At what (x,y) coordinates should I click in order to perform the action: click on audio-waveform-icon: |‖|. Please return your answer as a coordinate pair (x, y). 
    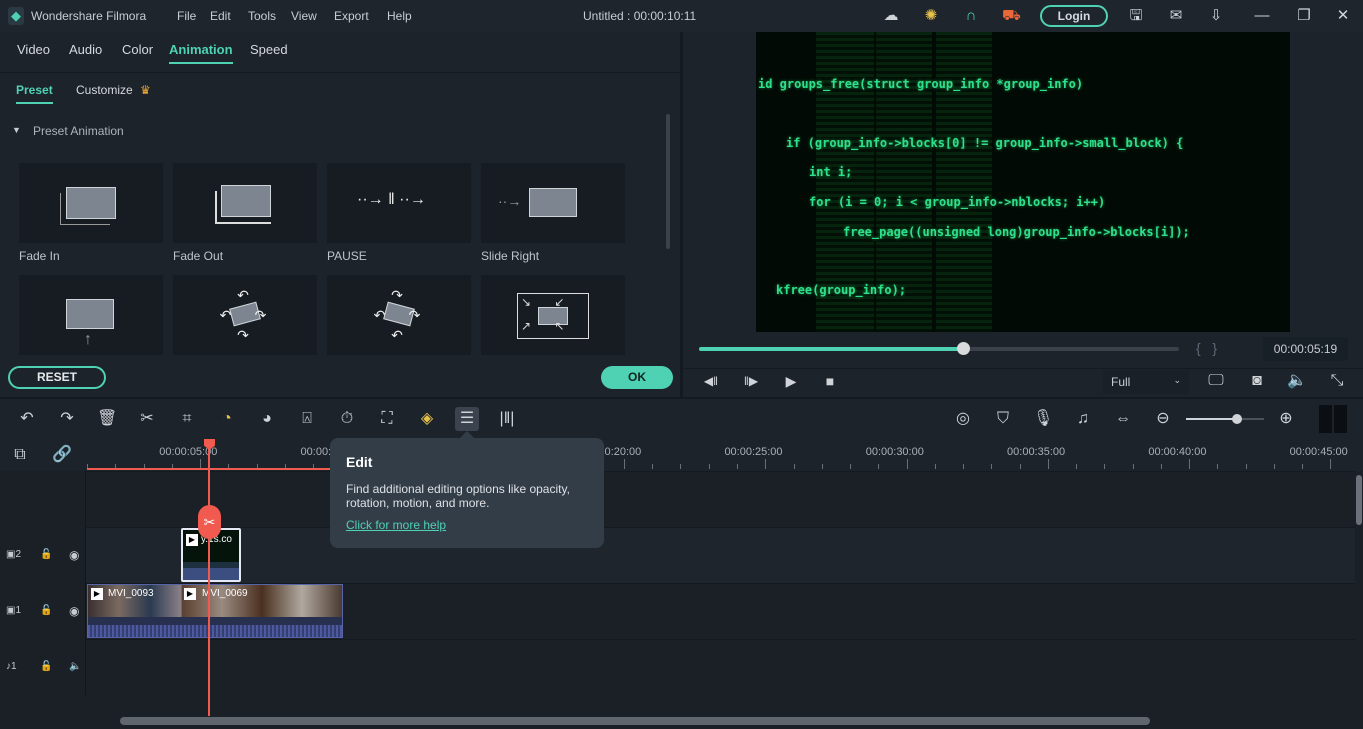
    Looking at the image, I should click on (507, 419).